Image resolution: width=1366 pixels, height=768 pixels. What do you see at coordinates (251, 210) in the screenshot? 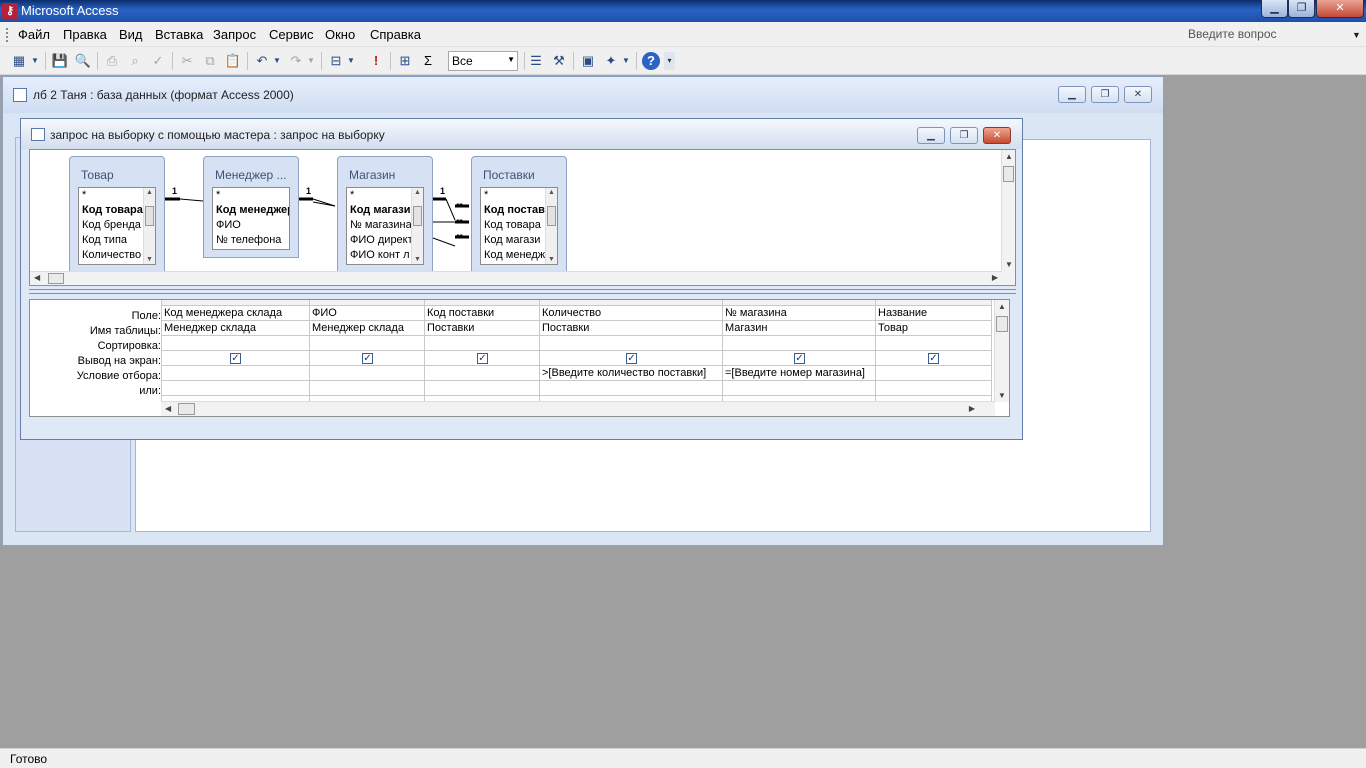
I see `field-item: Код менеджер` at bounding box center [251, 210].